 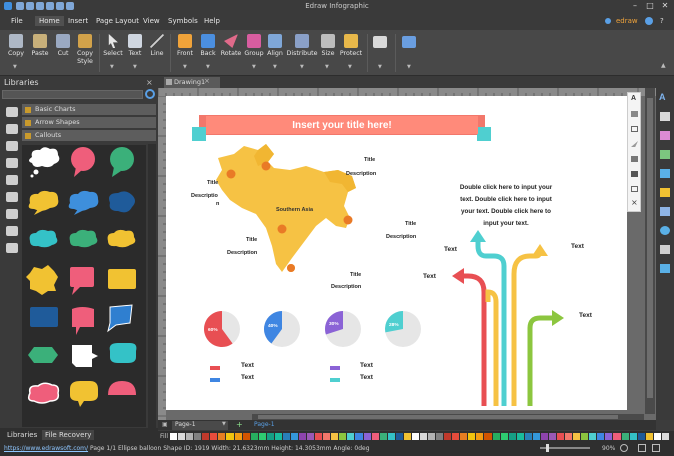 What do you see at coordinates (547, 448) in the screenshot?
I see `zoom-slider-thumb` at bounding box center [547, 448].